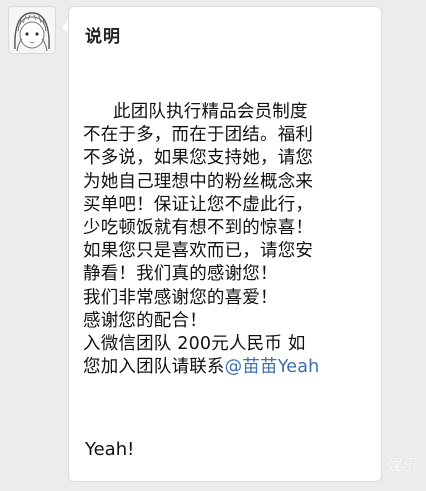 The width and height of the screenshot is (426, 491). I want to click on message-line: 入微信团队 200元人民币 如, so click(194, 343).